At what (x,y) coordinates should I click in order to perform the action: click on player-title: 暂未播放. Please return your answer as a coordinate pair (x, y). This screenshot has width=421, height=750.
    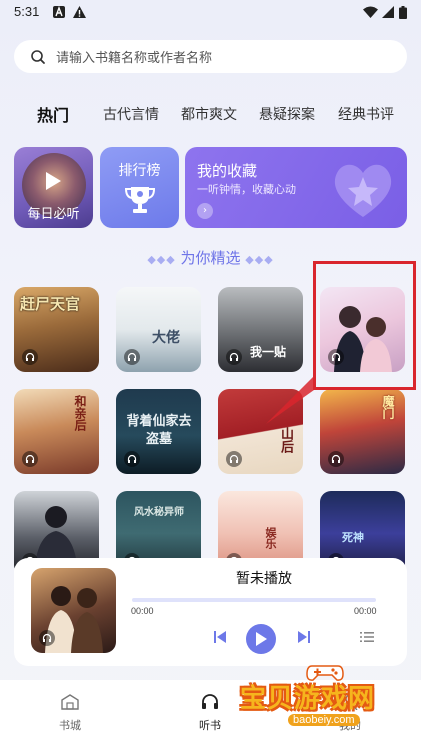
    Looking at the image, I should click on (264, 579).